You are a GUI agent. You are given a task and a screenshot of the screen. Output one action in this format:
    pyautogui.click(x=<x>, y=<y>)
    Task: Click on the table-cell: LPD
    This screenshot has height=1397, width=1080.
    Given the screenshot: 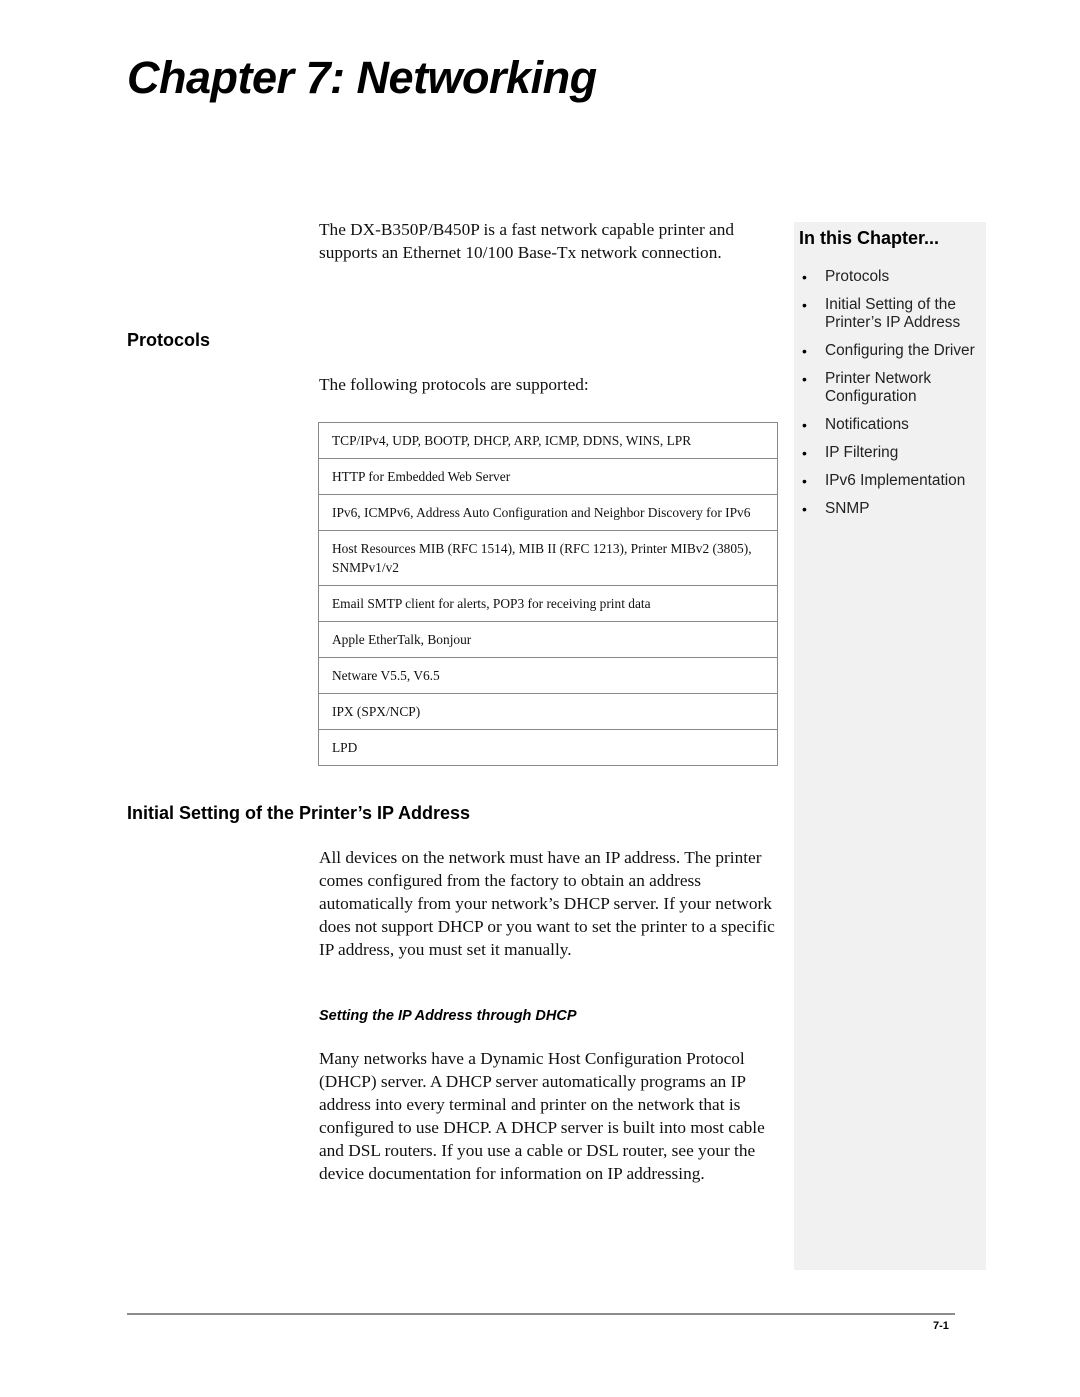 What is the action you would take?
    pyautogui.click(x=548, y=747)
    